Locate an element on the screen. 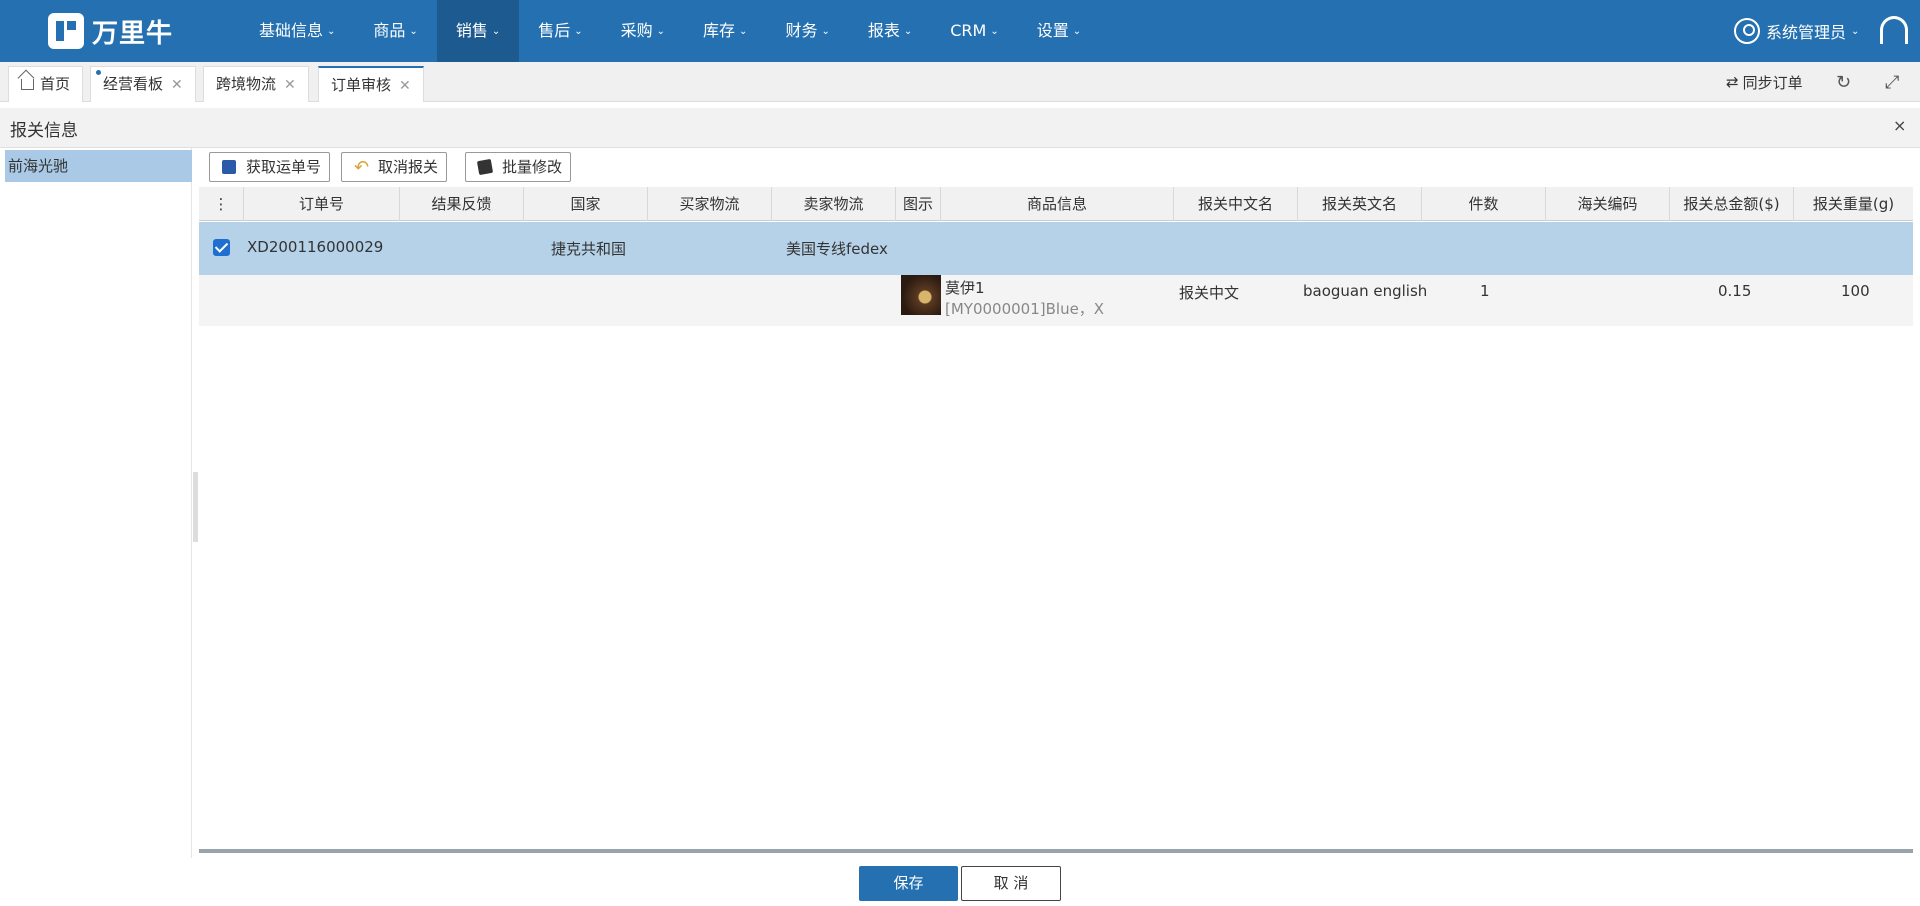 This screenshot has height=906, width=1920. column-header: 商品信息 is located at coordinates (1057, 204).